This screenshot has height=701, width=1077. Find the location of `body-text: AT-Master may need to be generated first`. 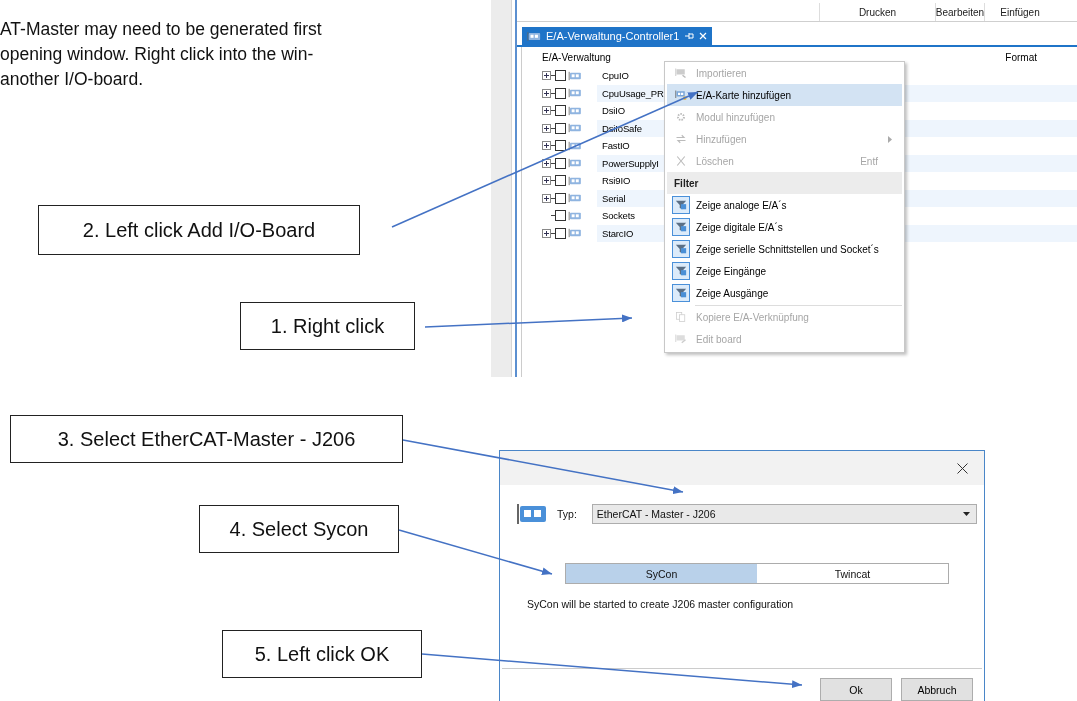

body-text: AT-Master may need to be generated first is located at coordinates (161, 29).